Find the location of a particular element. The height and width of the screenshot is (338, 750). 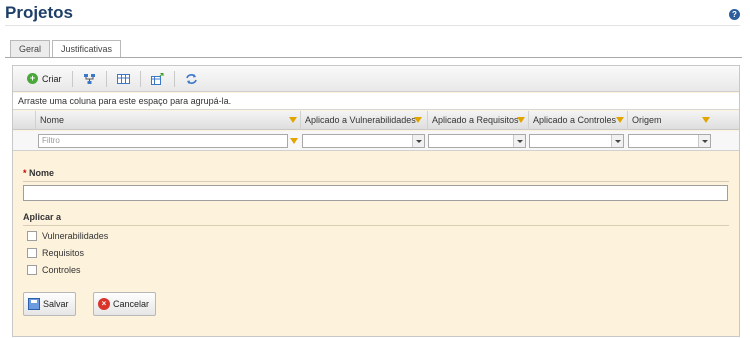

column-header-vulnerabilidades: Aplicado a Vulnerabilidades is located at coordinates (363, 120).